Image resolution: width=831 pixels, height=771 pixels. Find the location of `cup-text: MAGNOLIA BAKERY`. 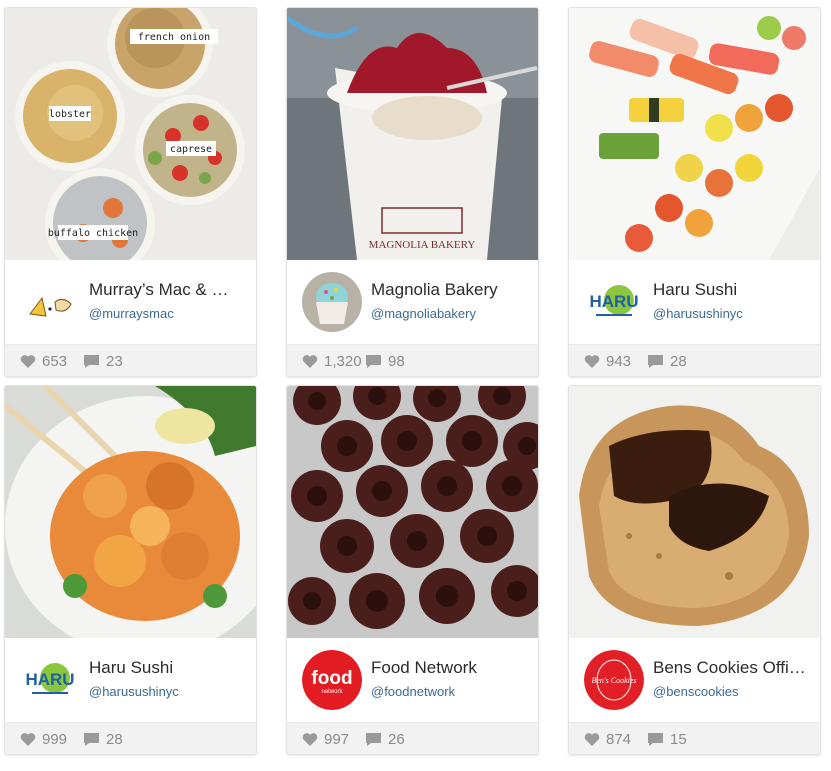

cup-text: MAGNOLIA BAKERY is located at coordinates (422, 245).